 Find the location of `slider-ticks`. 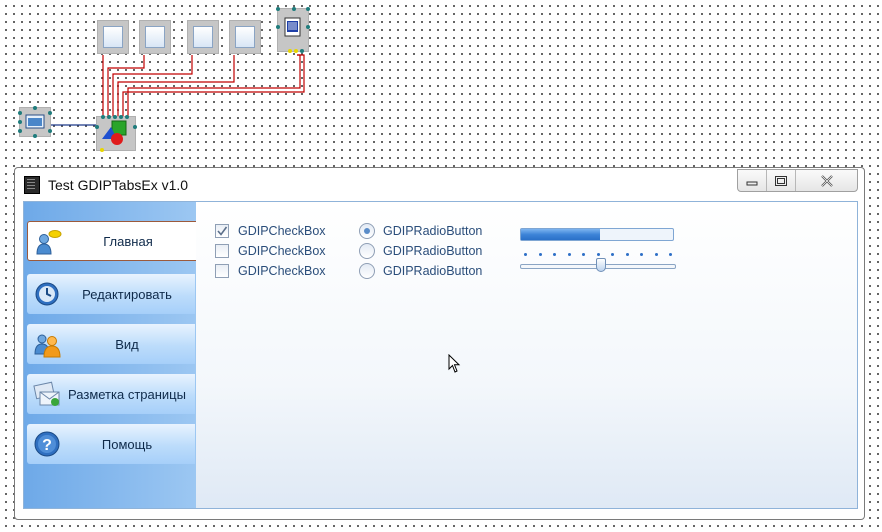

slider-ticks is located at coordinates (598, 254).